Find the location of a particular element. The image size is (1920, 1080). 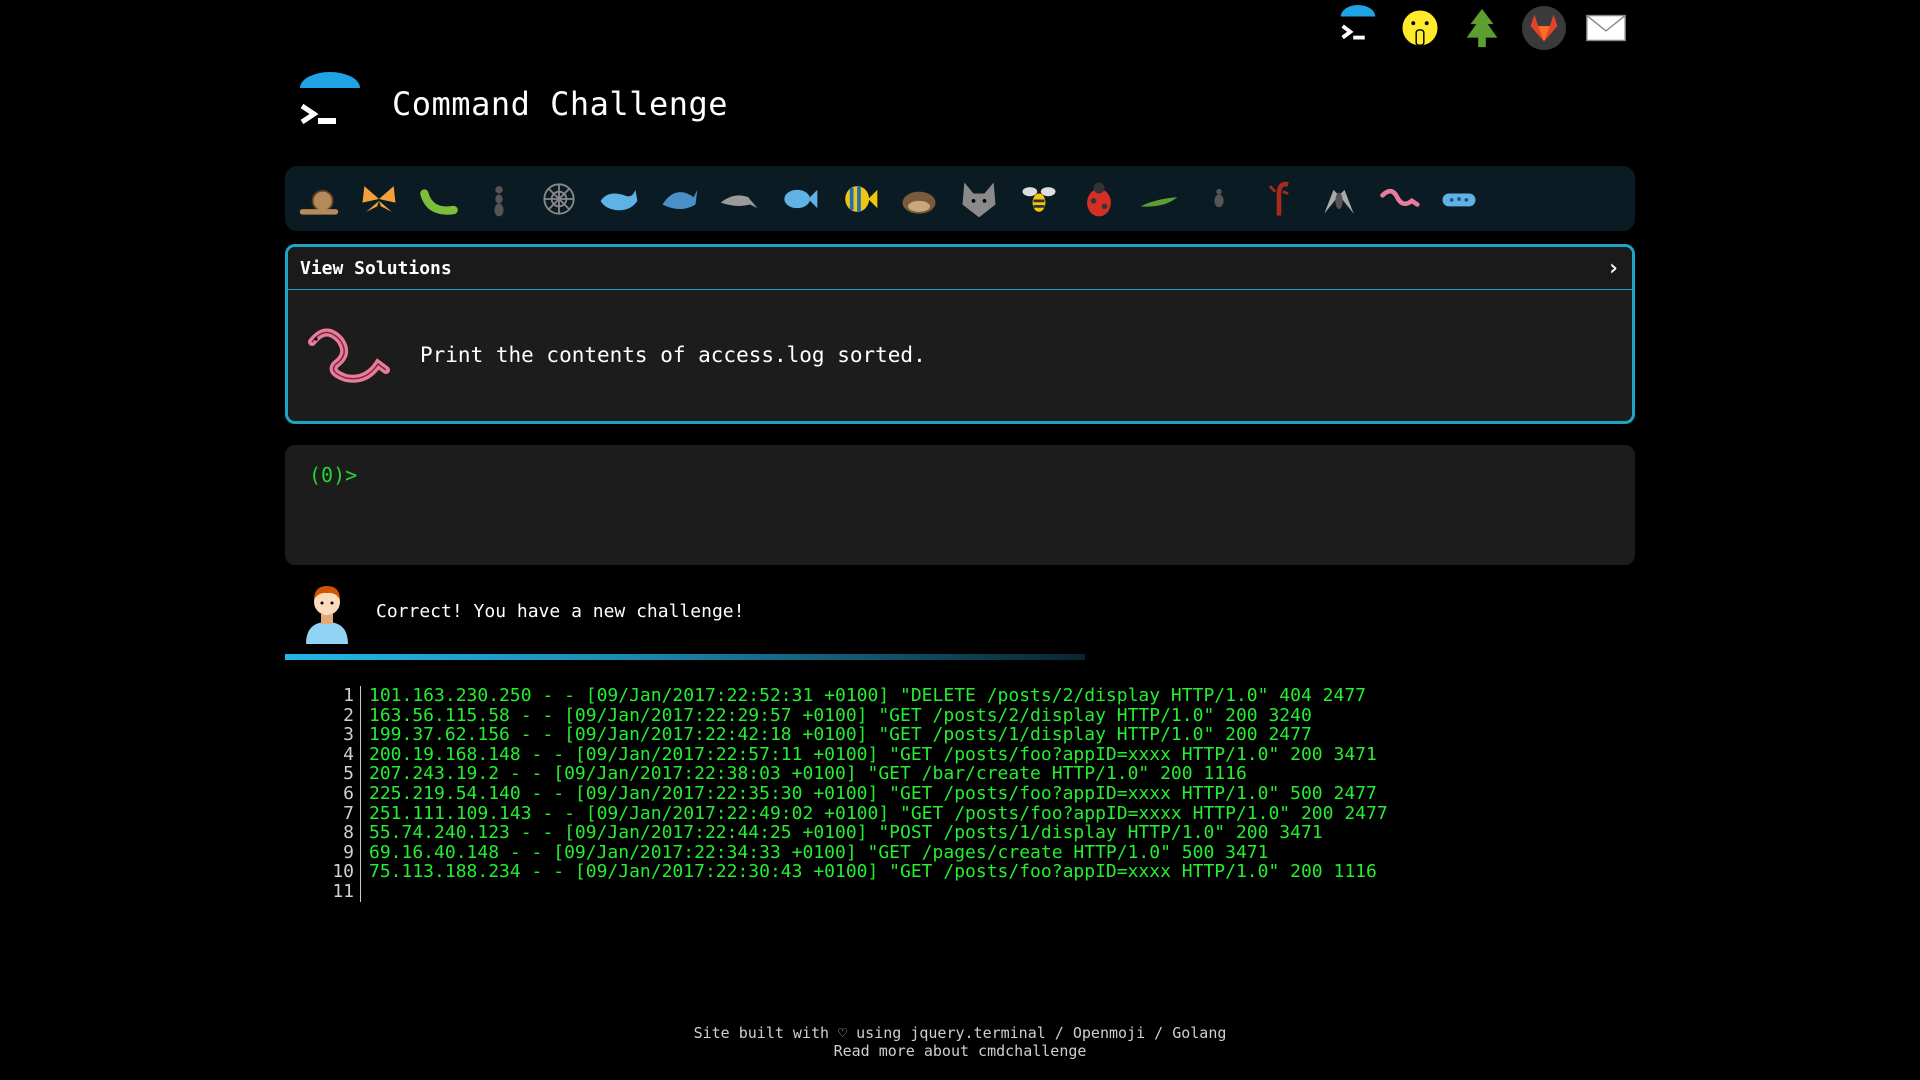

line-number: 5 is located at coordinates (340, 774).